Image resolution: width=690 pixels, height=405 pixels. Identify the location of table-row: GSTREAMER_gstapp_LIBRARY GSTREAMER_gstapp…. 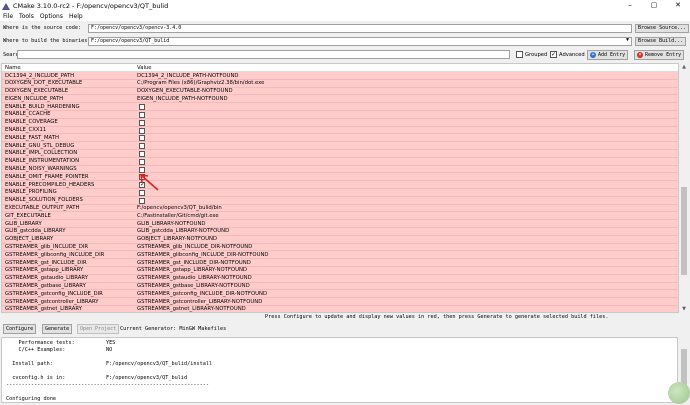
(340, 270).